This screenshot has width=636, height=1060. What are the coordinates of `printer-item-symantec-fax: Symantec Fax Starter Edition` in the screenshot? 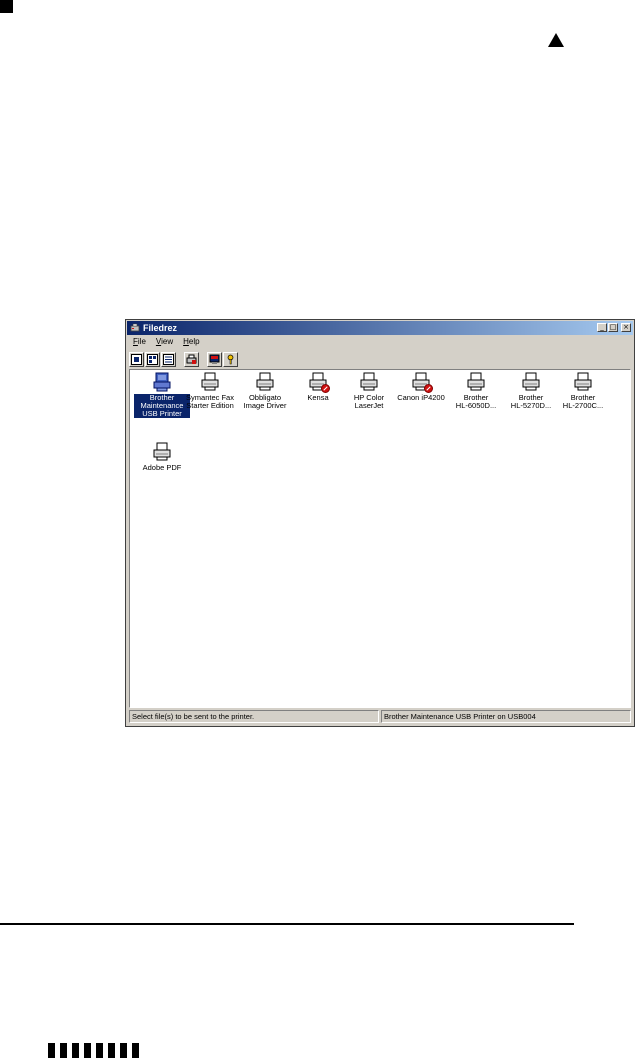 It's located at (210, 391).